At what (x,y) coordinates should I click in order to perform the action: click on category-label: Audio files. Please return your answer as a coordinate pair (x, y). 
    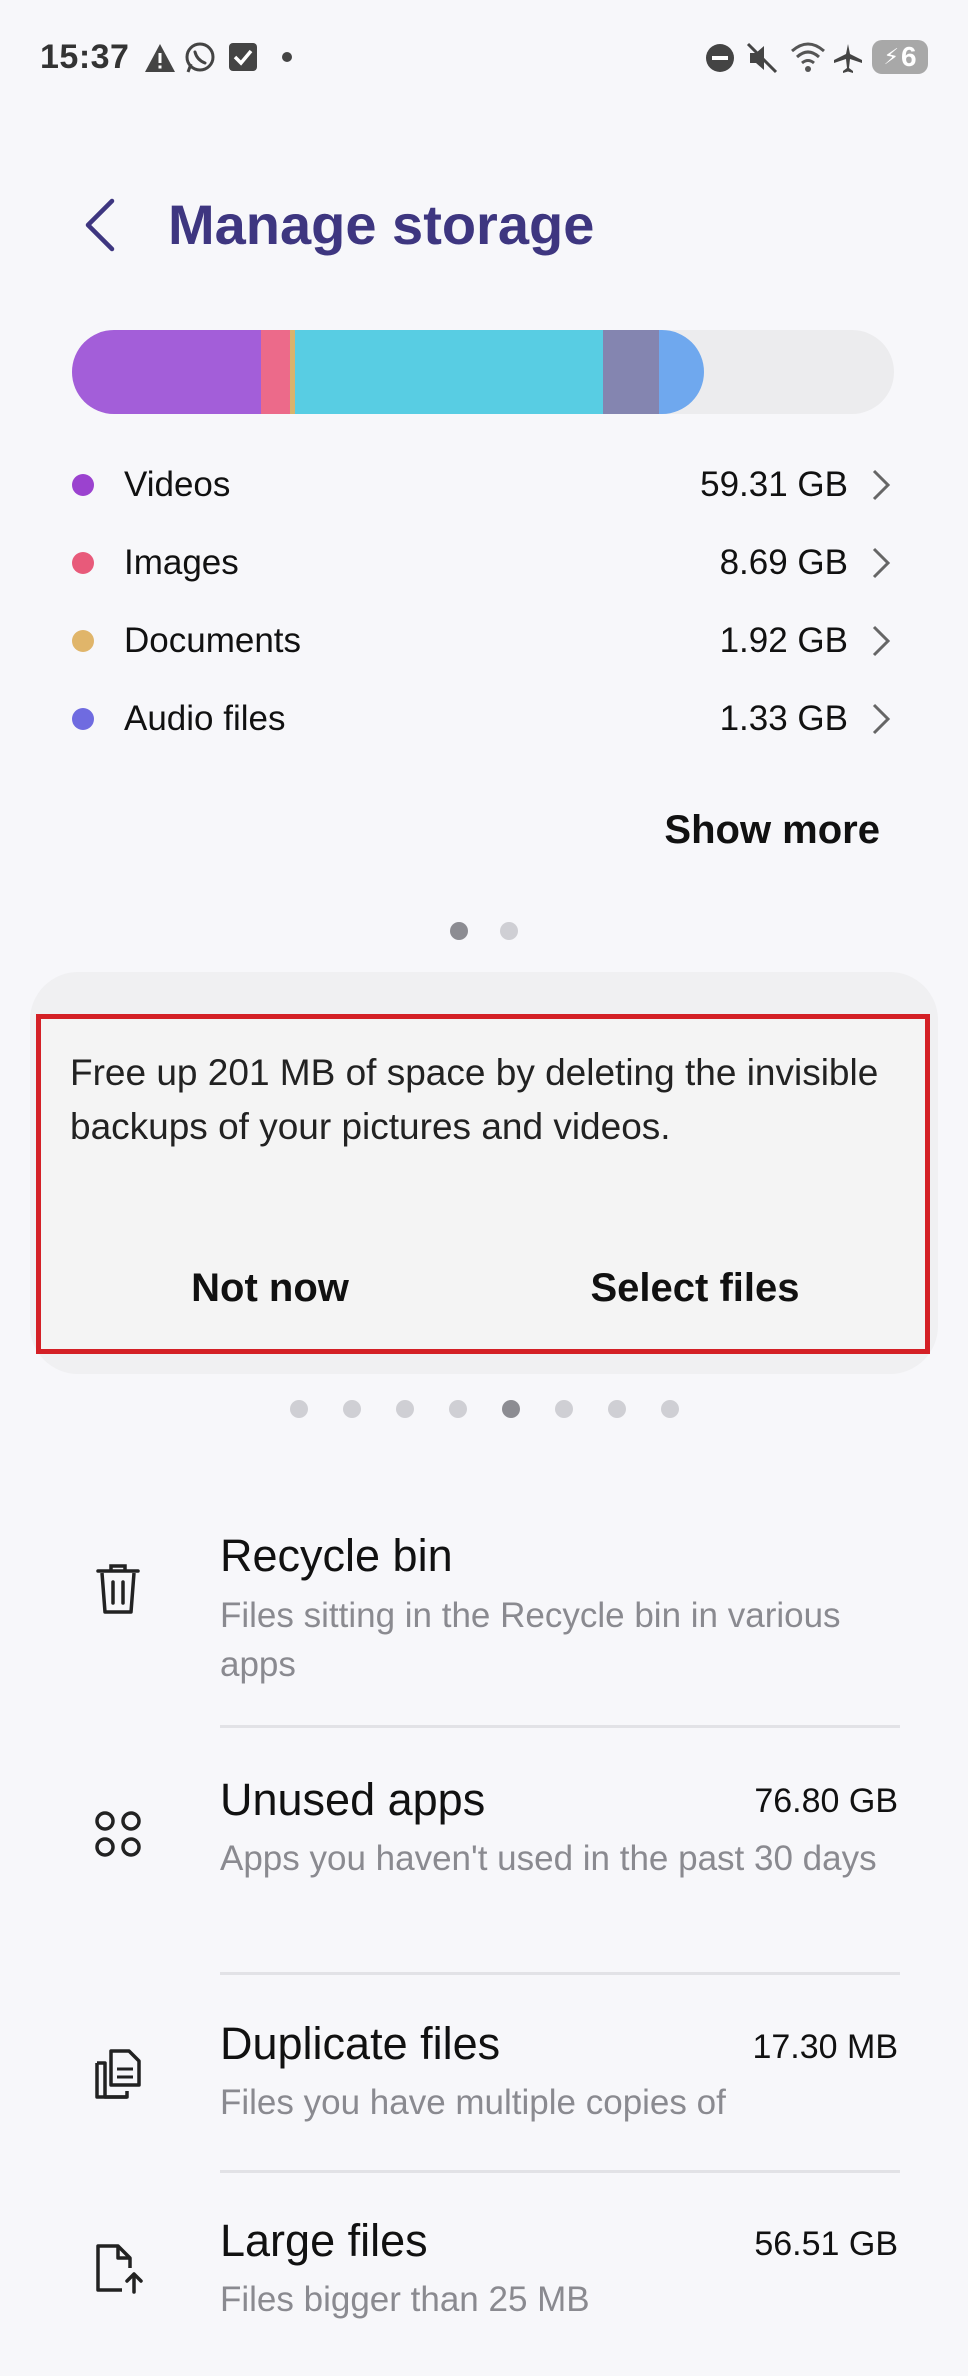
    Looking at the image, I should click on (205, 718).